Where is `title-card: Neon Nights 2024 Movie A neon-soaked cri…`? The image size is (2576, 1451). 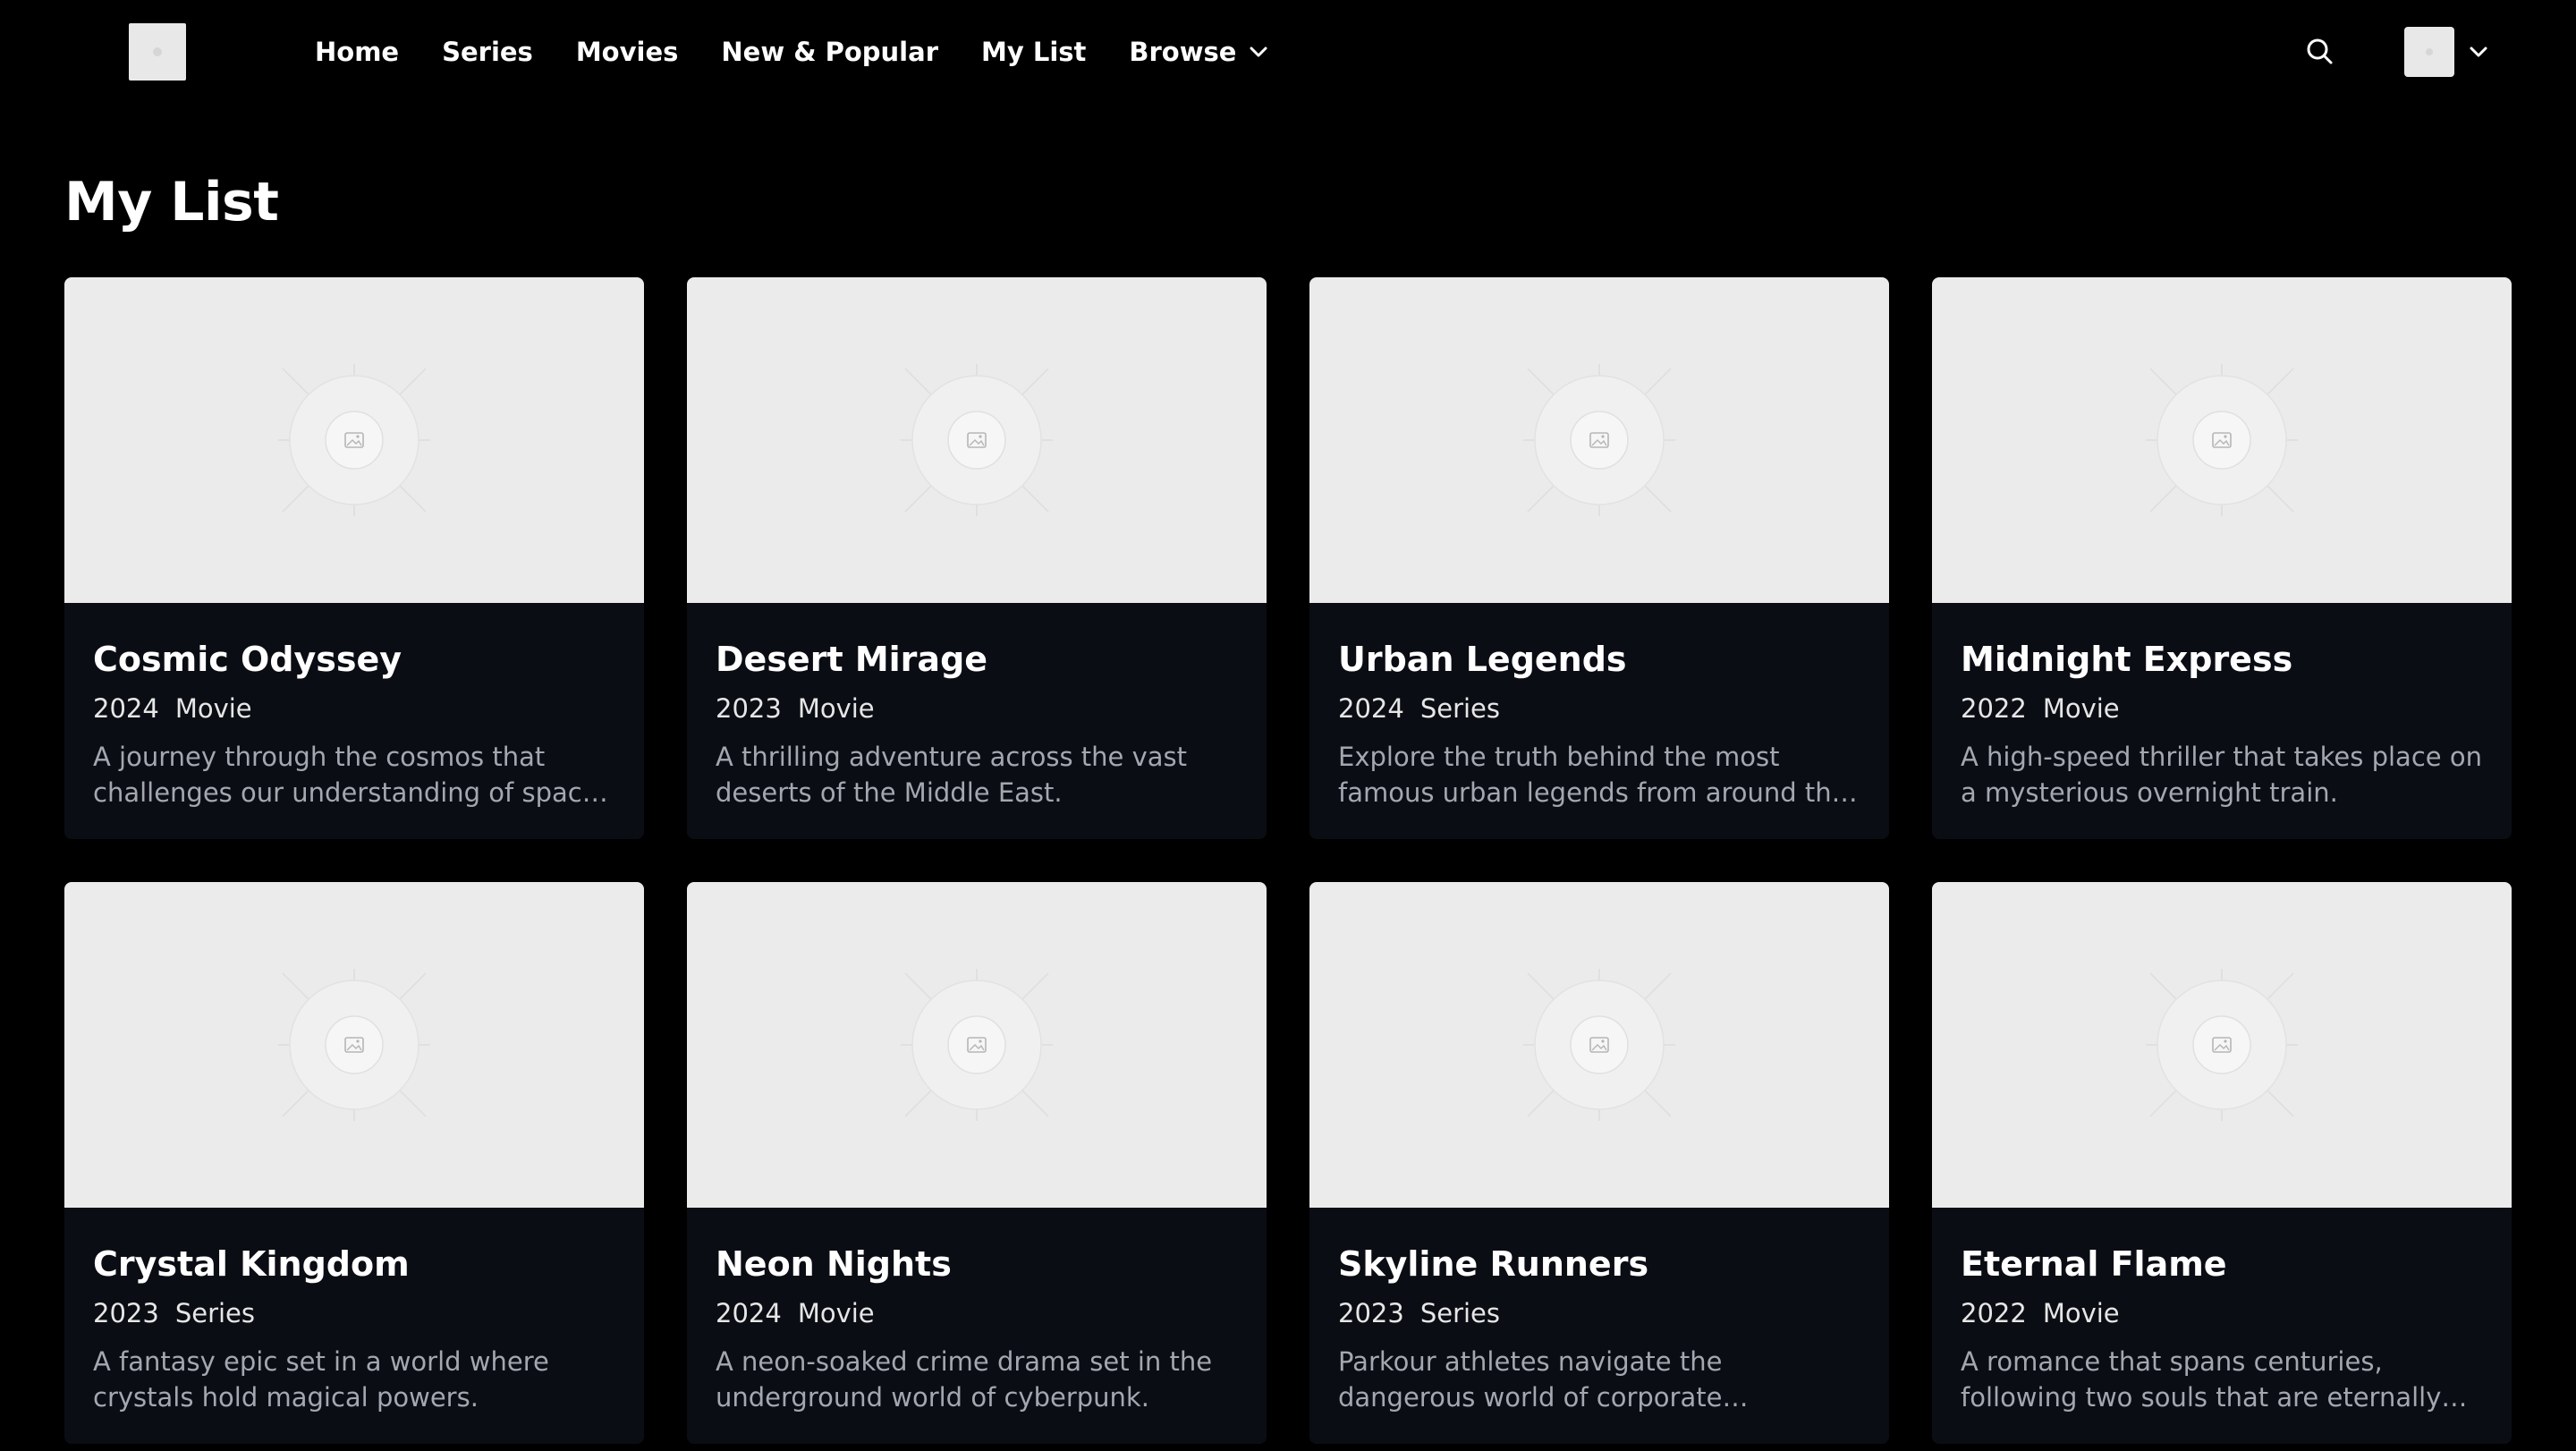
title-card: Neon Nights 2024 Movie A neon-soaked cri… is located at coordinates (977, 1163).